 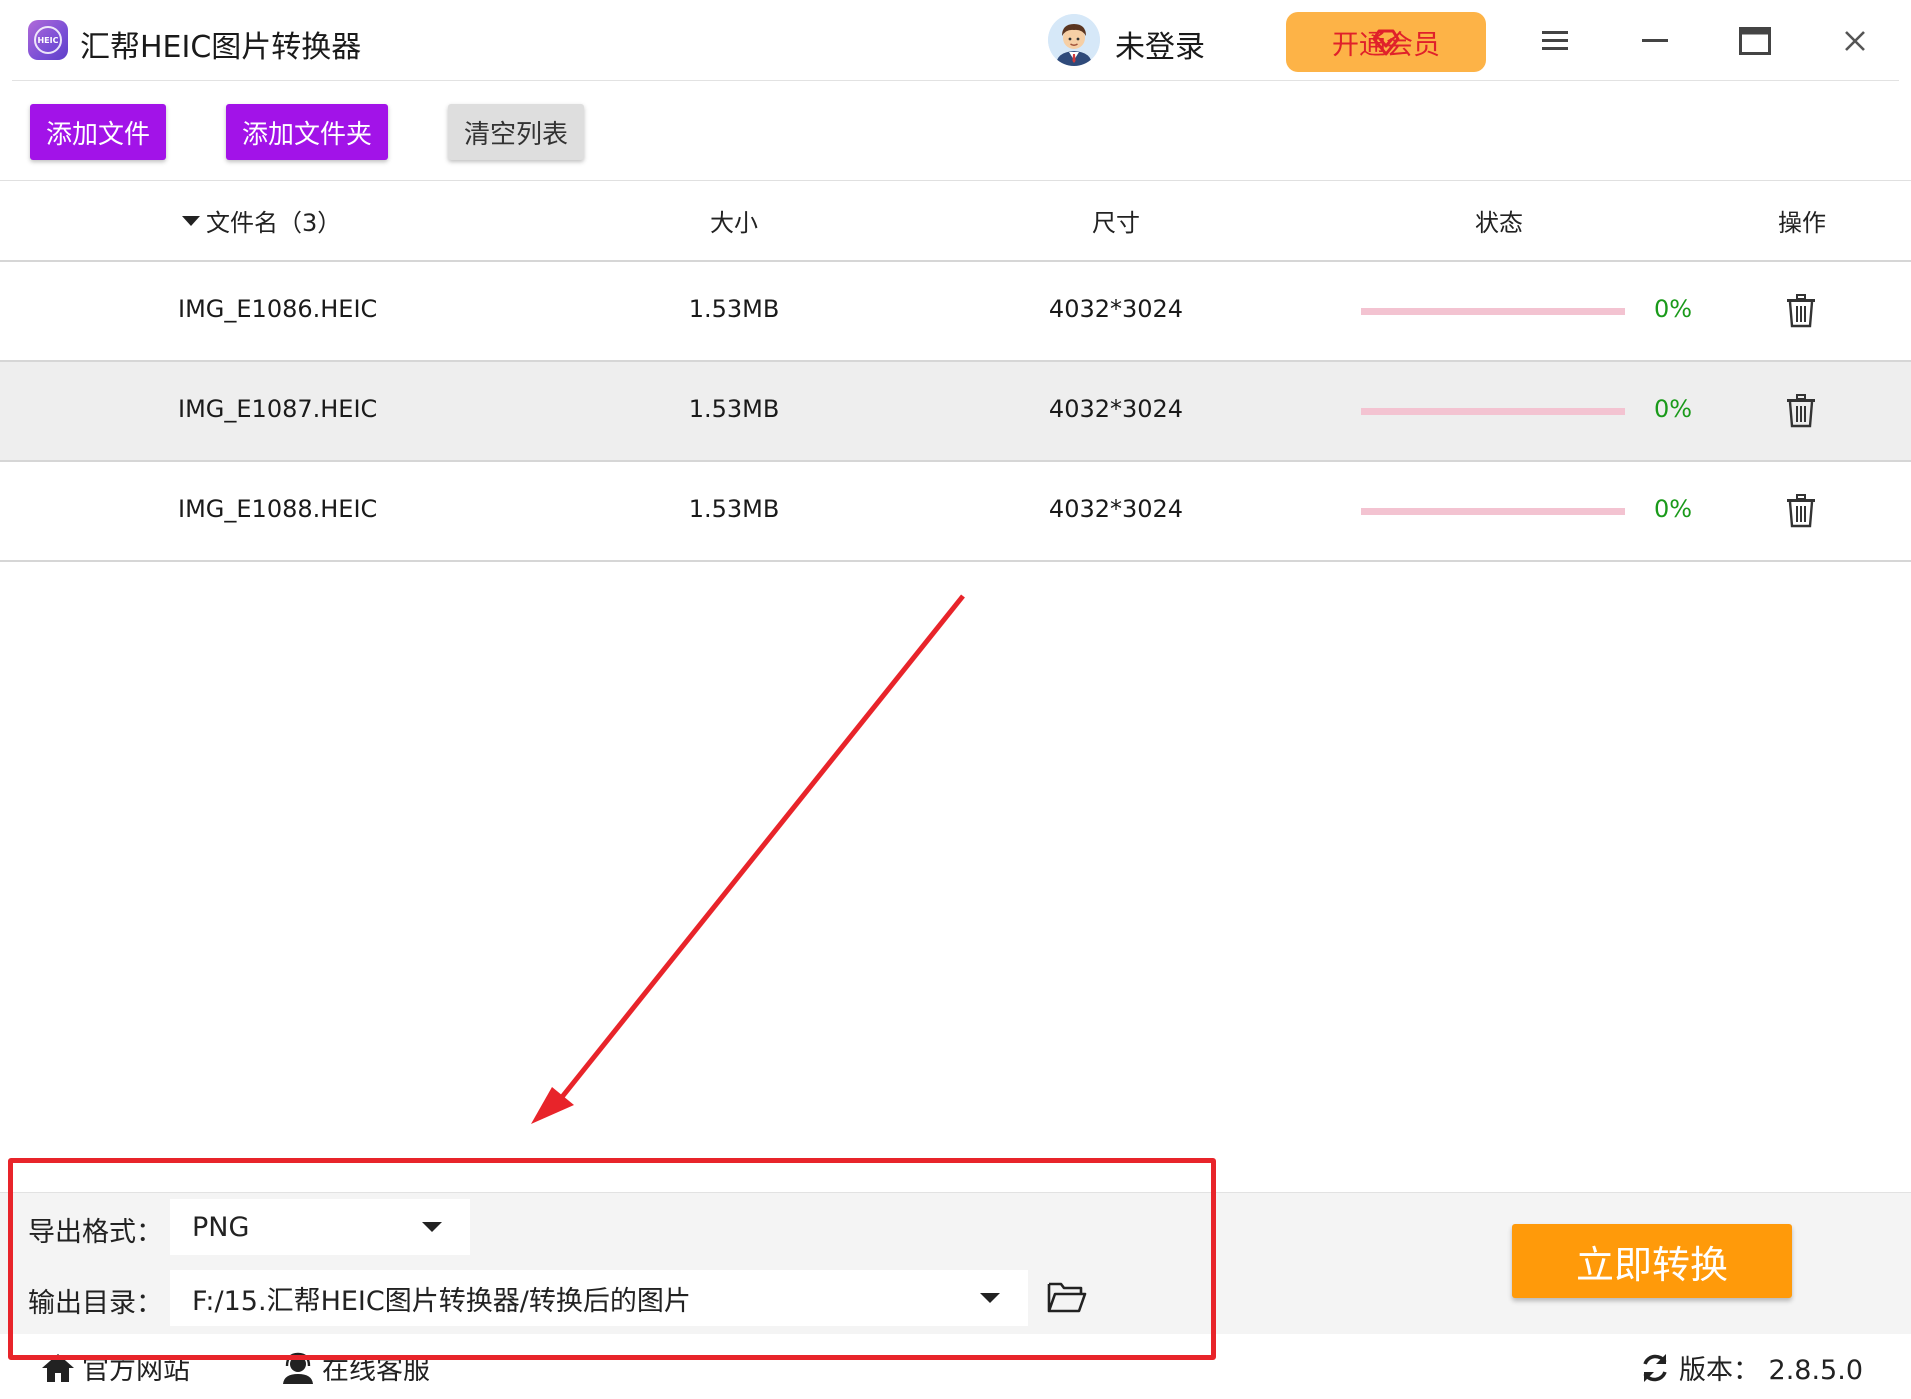 What do you see at coordinates (1655, 41) in the screenshot?
I see `minimize-icon` at bounding box center [1655, 41].